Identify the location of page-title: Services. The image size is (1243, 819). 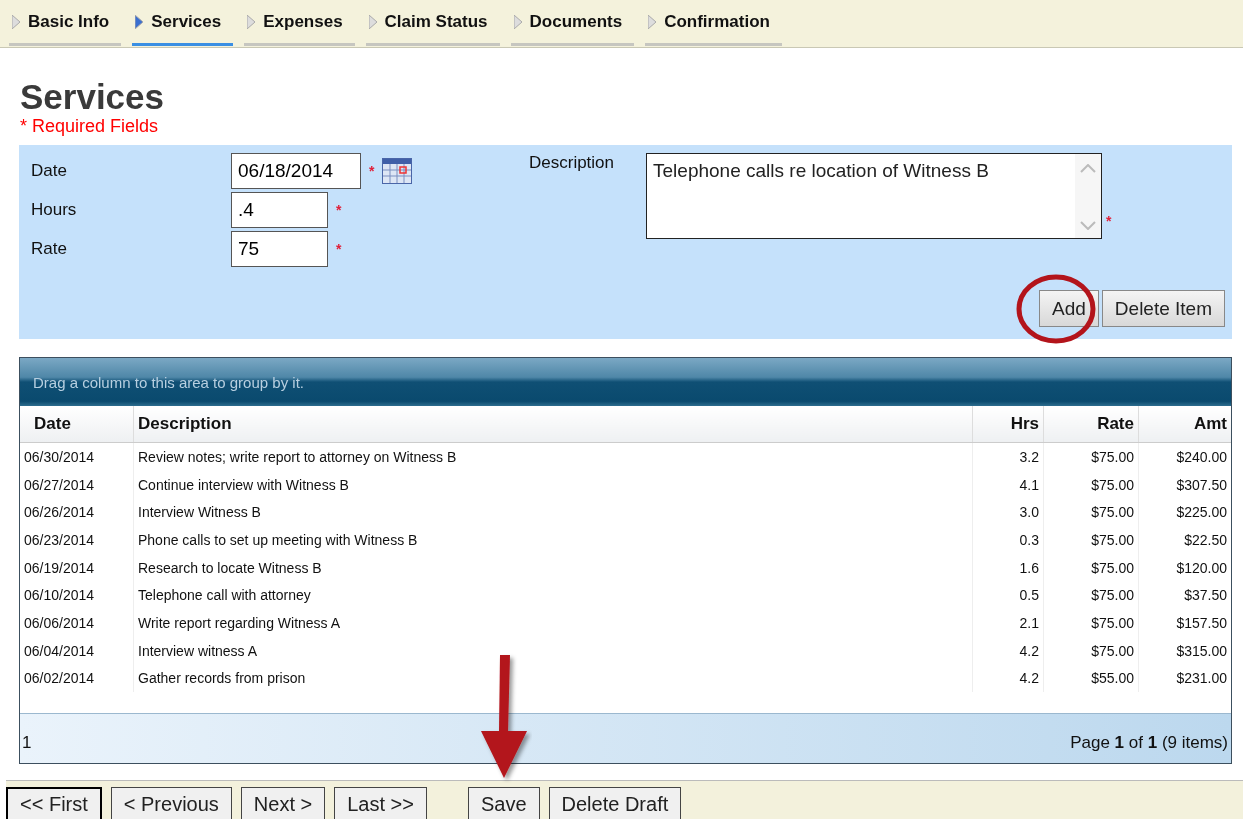
(92, 97).